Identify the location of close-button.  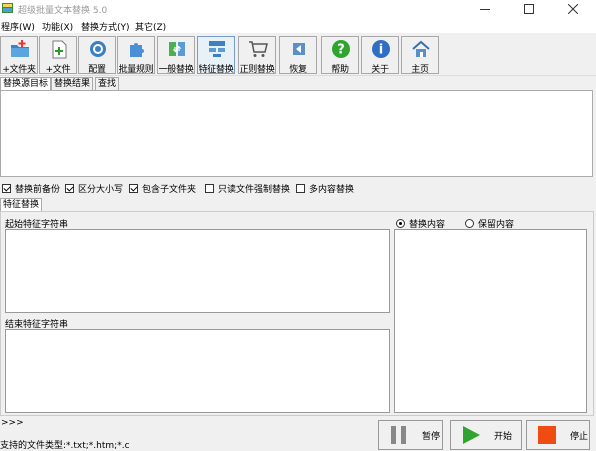
(573, 8).